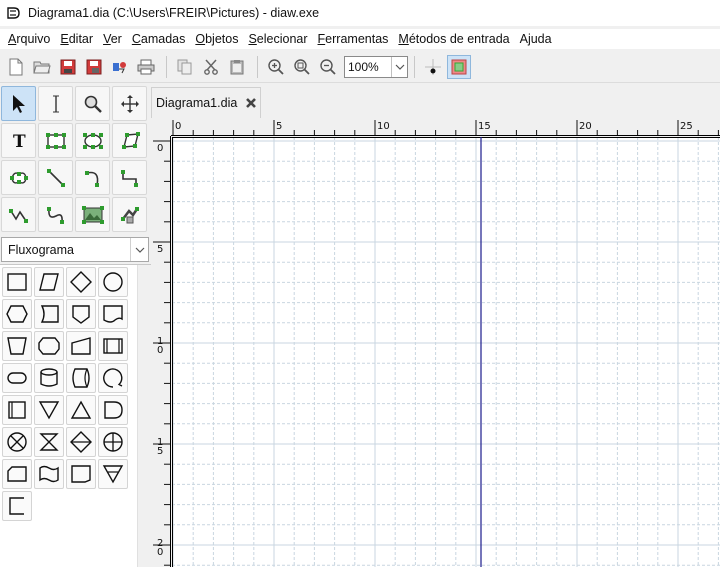  Describe the element at coordinates (414, 66) in the screenshot. I see `toolbar-separator` at that location.